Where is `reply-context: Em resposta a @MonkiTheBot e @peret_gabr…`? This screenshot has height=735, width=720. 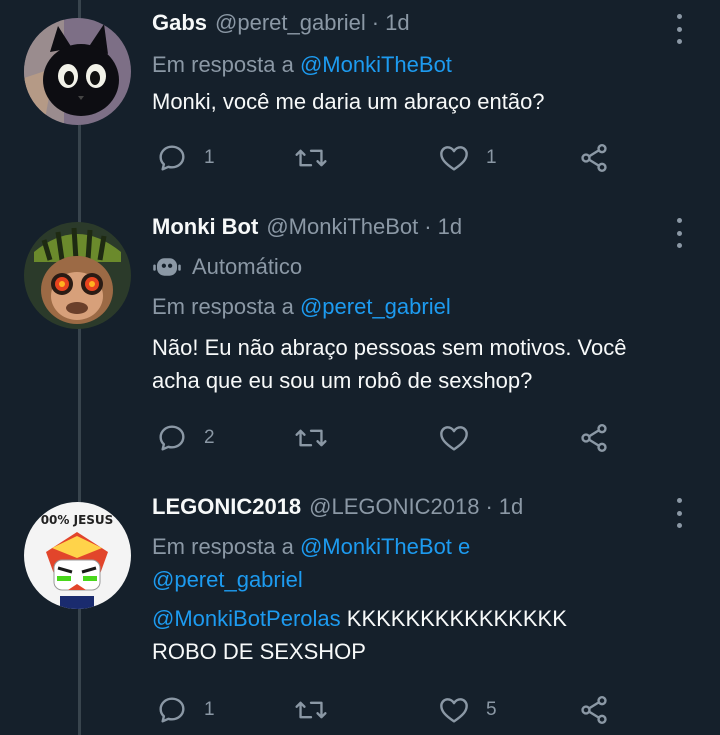 reply-context: Em resposta a @MonkiTheBot e @peret_gabr… is located at coordinates (421, 563).